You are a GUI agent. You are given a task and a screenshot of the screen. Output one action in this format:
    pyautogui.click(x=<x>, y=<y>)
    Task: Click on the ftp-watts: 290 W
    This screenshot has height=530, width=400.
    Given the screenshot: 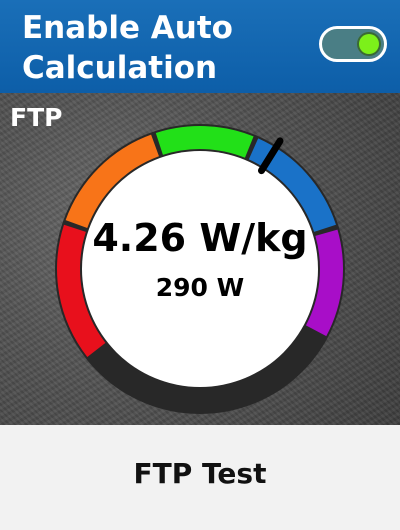 What is the action you would take?
    pyautogui.click(x=200, y=287)
    